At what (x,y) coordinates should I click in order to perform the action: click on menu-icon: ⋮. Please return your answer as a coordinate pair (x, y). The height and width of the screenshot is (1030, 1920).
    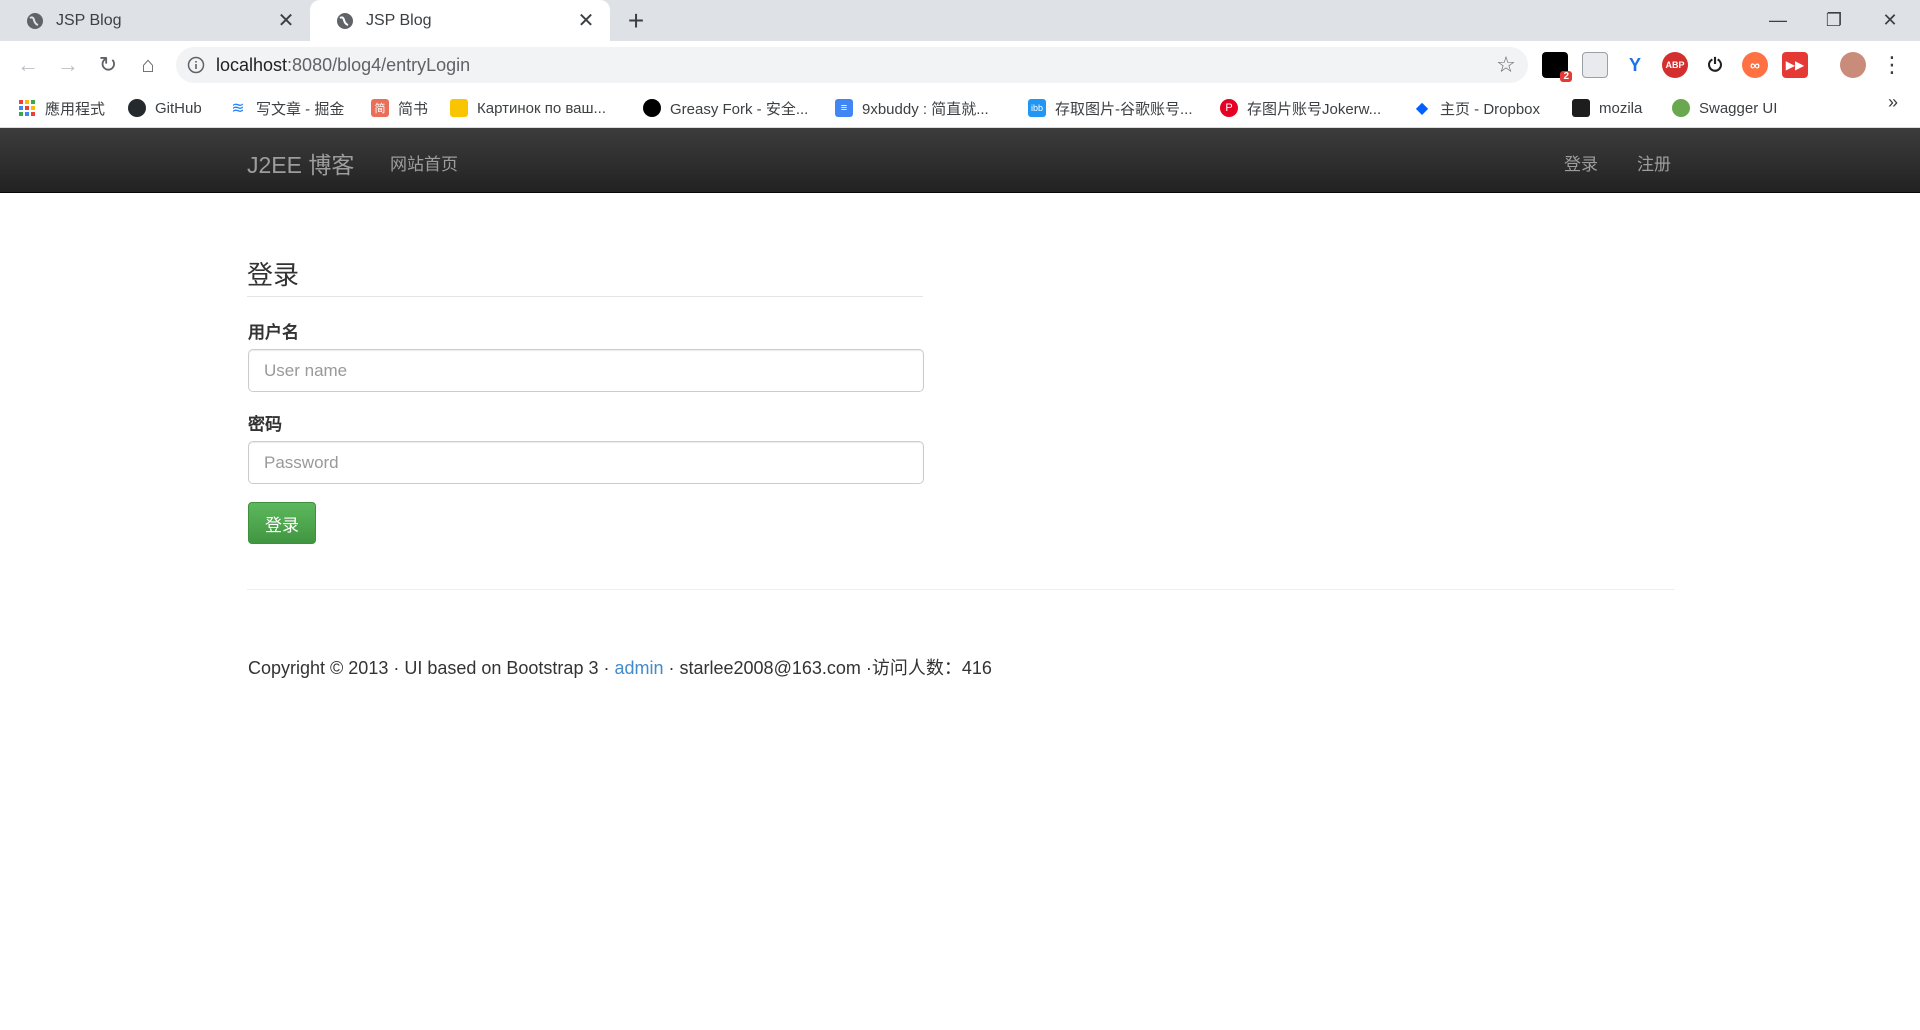
    Looking at the image, I should click on (1892, 65).